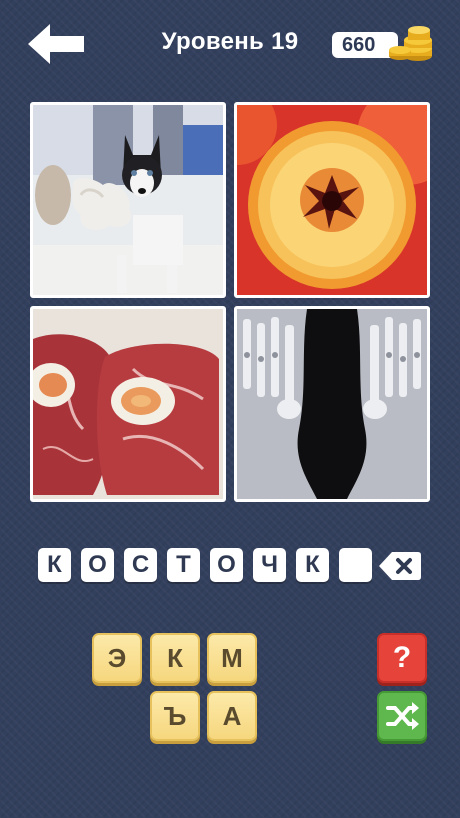 The width and height of the screenshot is (460, 818). I want to click on answer-slot-1: К, so click(54, 565).